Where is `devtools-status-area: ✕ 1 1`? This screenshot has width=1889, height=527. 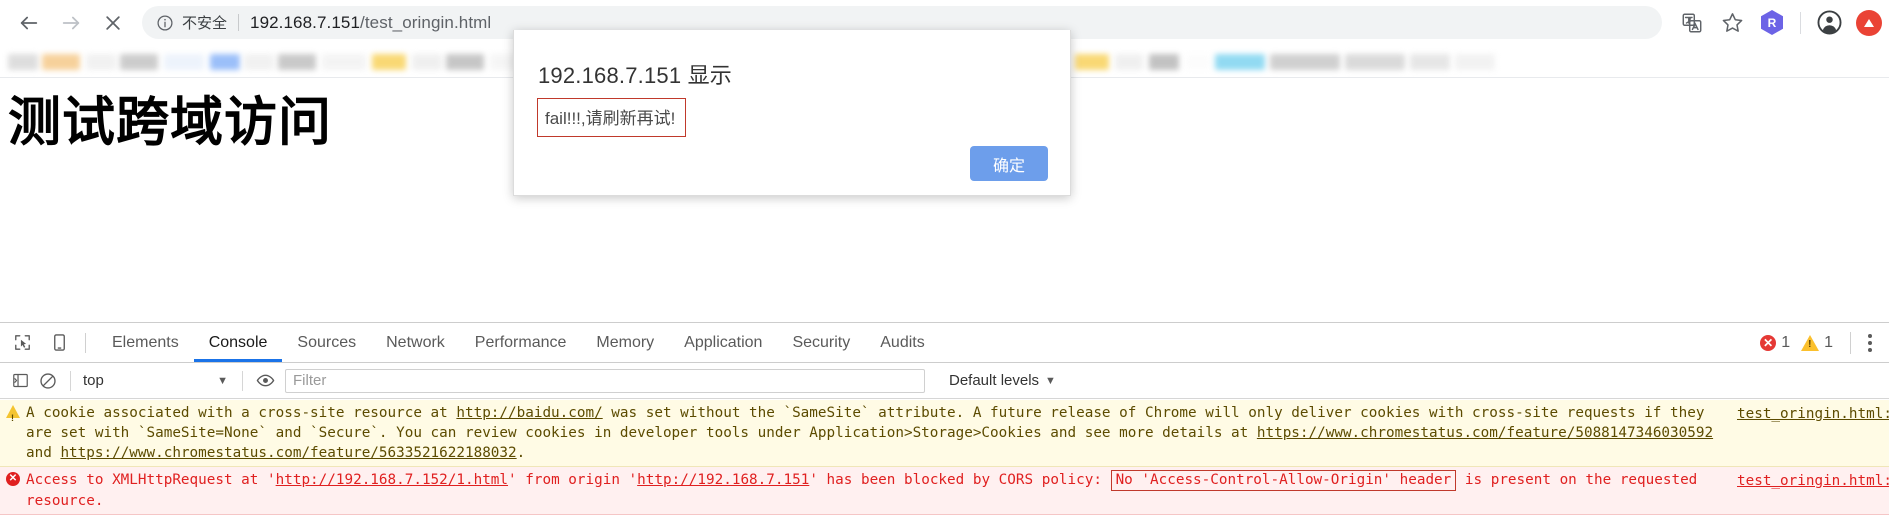
devtools-status-area: ✕ 1 1 is located at coordinates (1824, 342).